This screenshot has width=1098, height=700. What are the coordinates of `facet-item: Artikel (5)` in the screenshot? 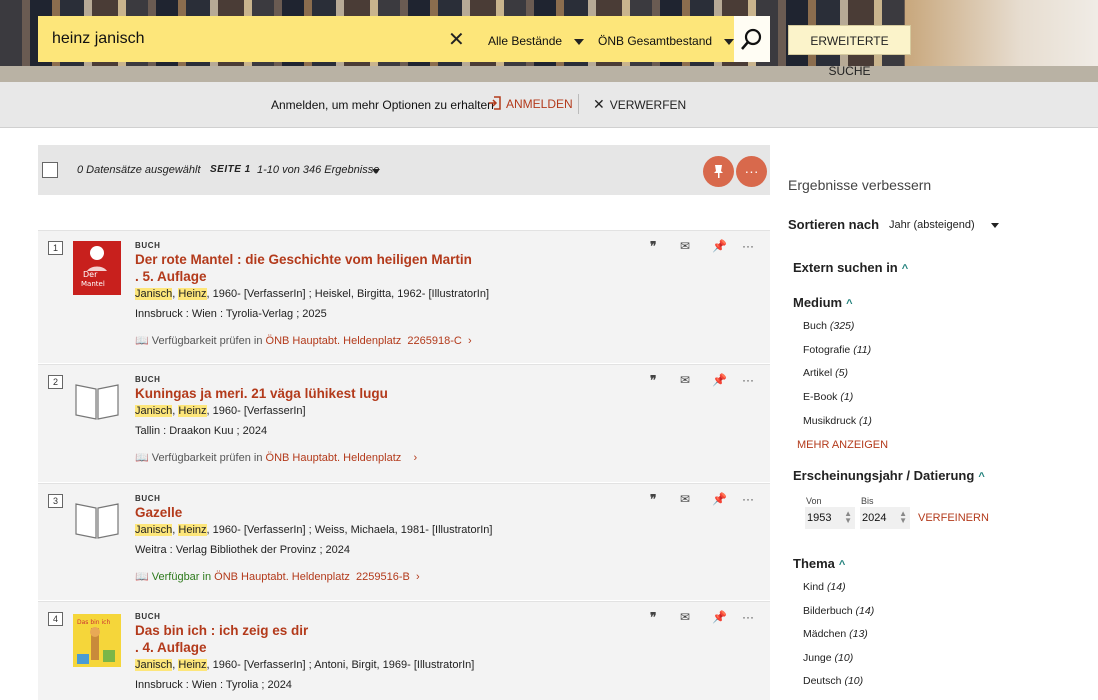 It's located at (825, 373).